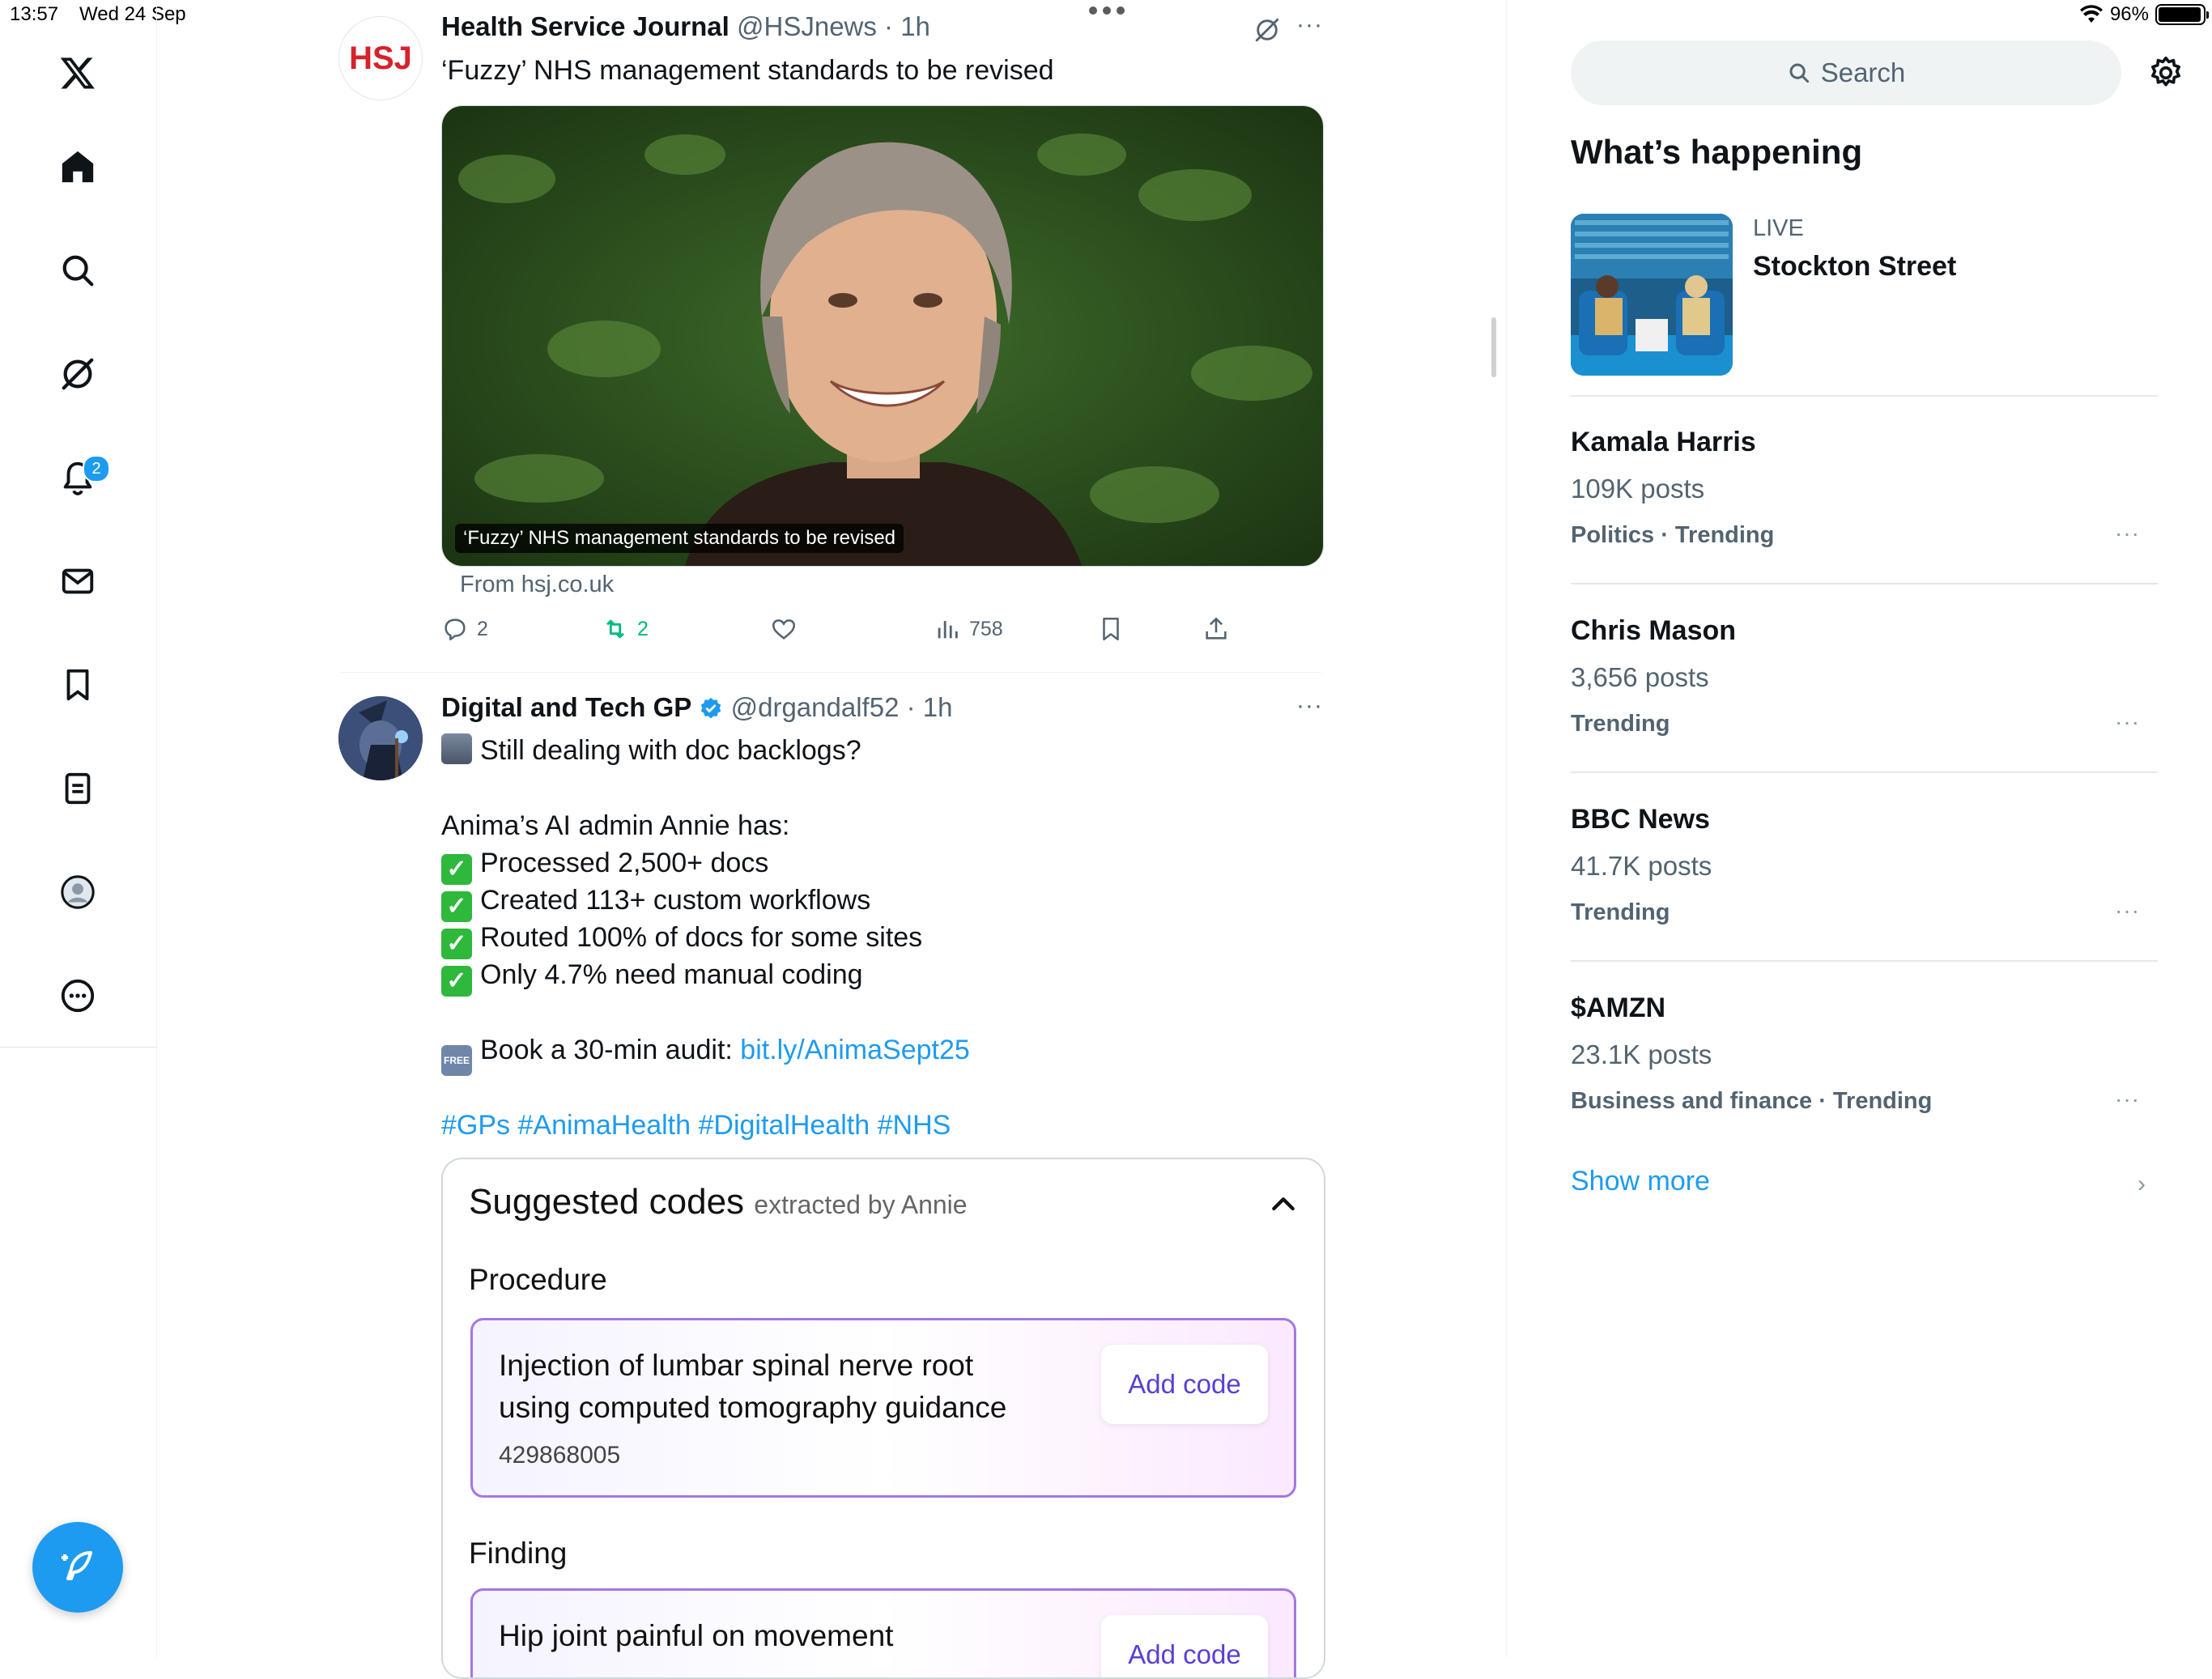  I want to click on tweet-line: ✓ Processed 2,500+ docs, so click(605, 865).